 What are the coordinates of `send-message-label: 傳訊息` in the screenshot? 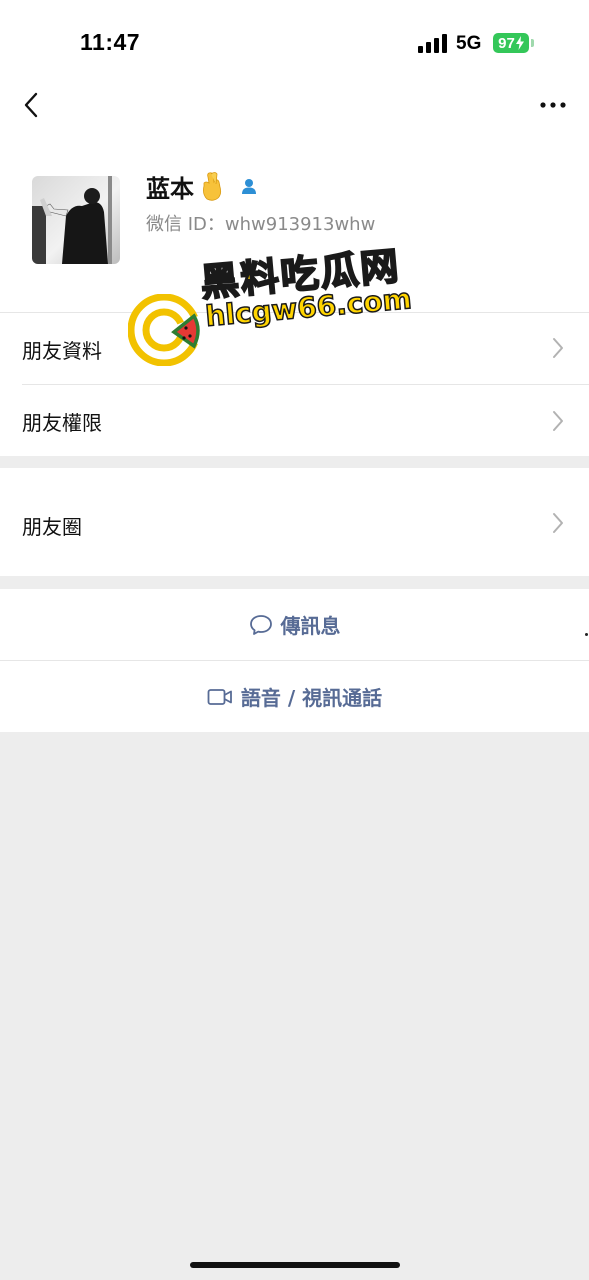 It's located at (310, 626).